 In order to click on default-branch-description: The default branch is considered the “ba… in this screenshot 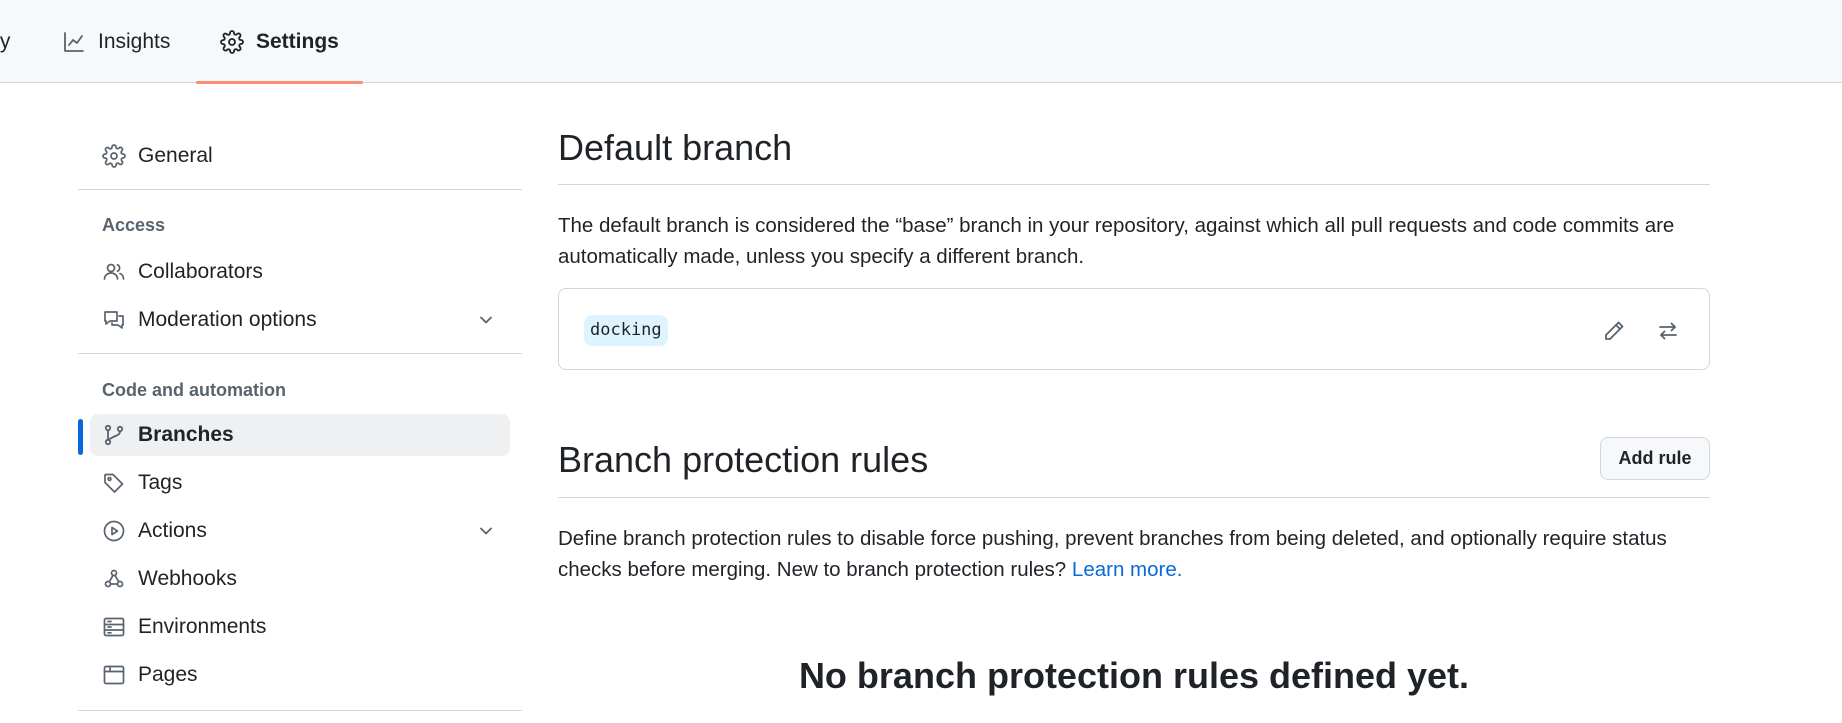, I will do `click(1116, 241)`.